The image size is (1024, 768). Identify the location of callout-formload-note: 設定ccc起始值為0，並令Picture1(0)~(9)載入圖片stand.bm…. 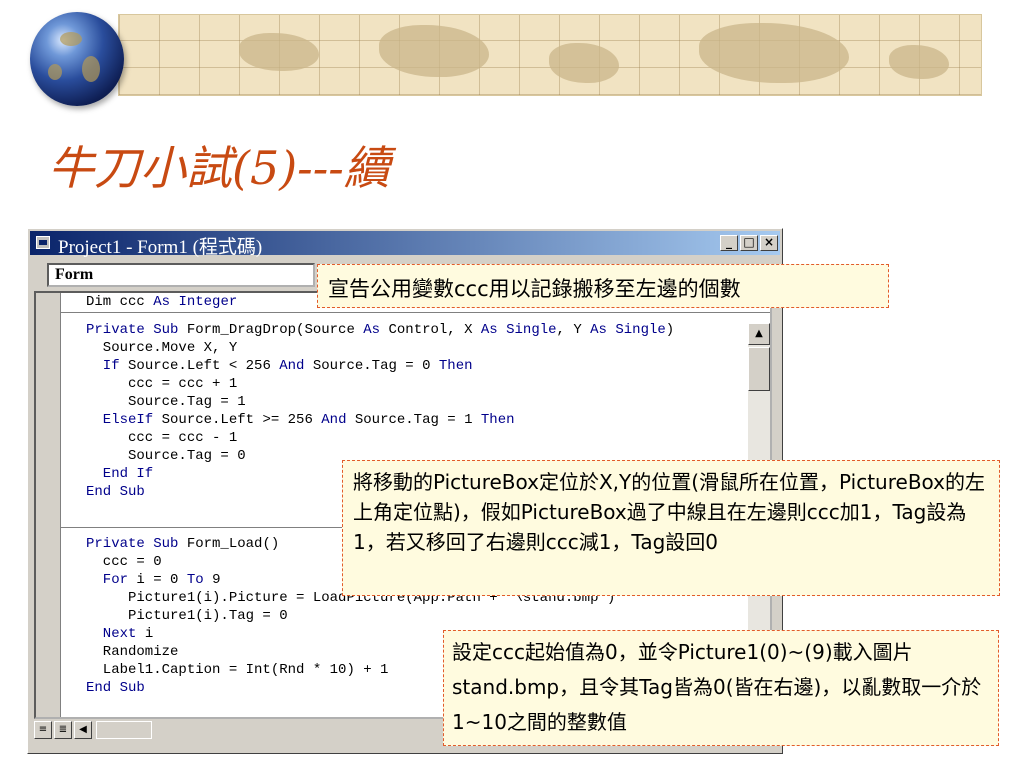
(721, 688).